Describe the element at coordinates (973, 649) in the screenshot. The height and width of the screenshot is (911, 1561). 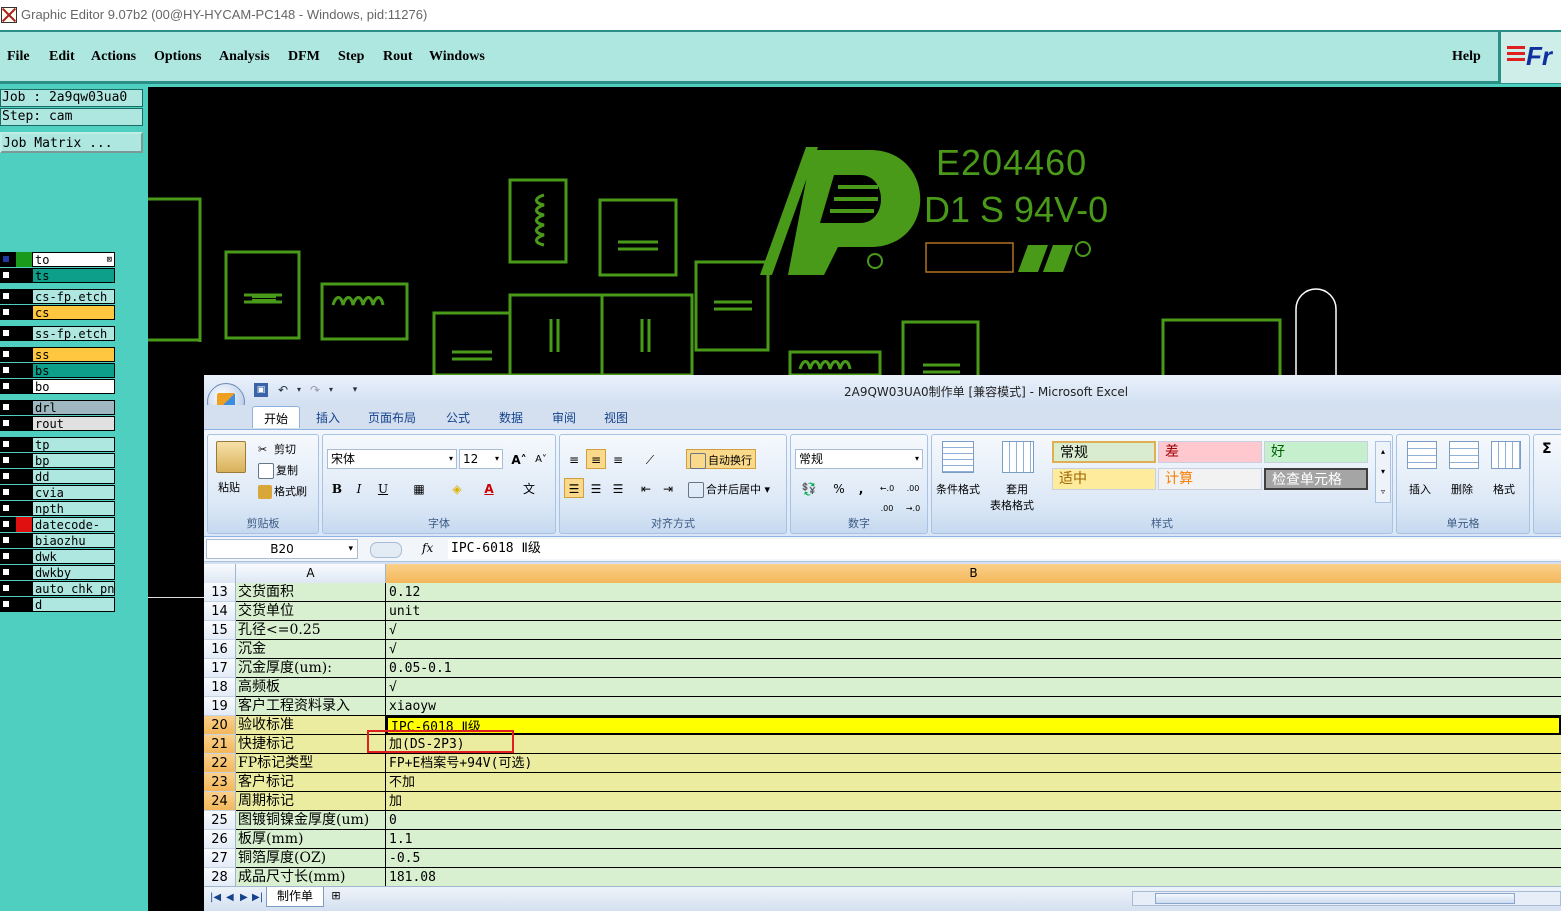
I see `cell-b: √` at that location.